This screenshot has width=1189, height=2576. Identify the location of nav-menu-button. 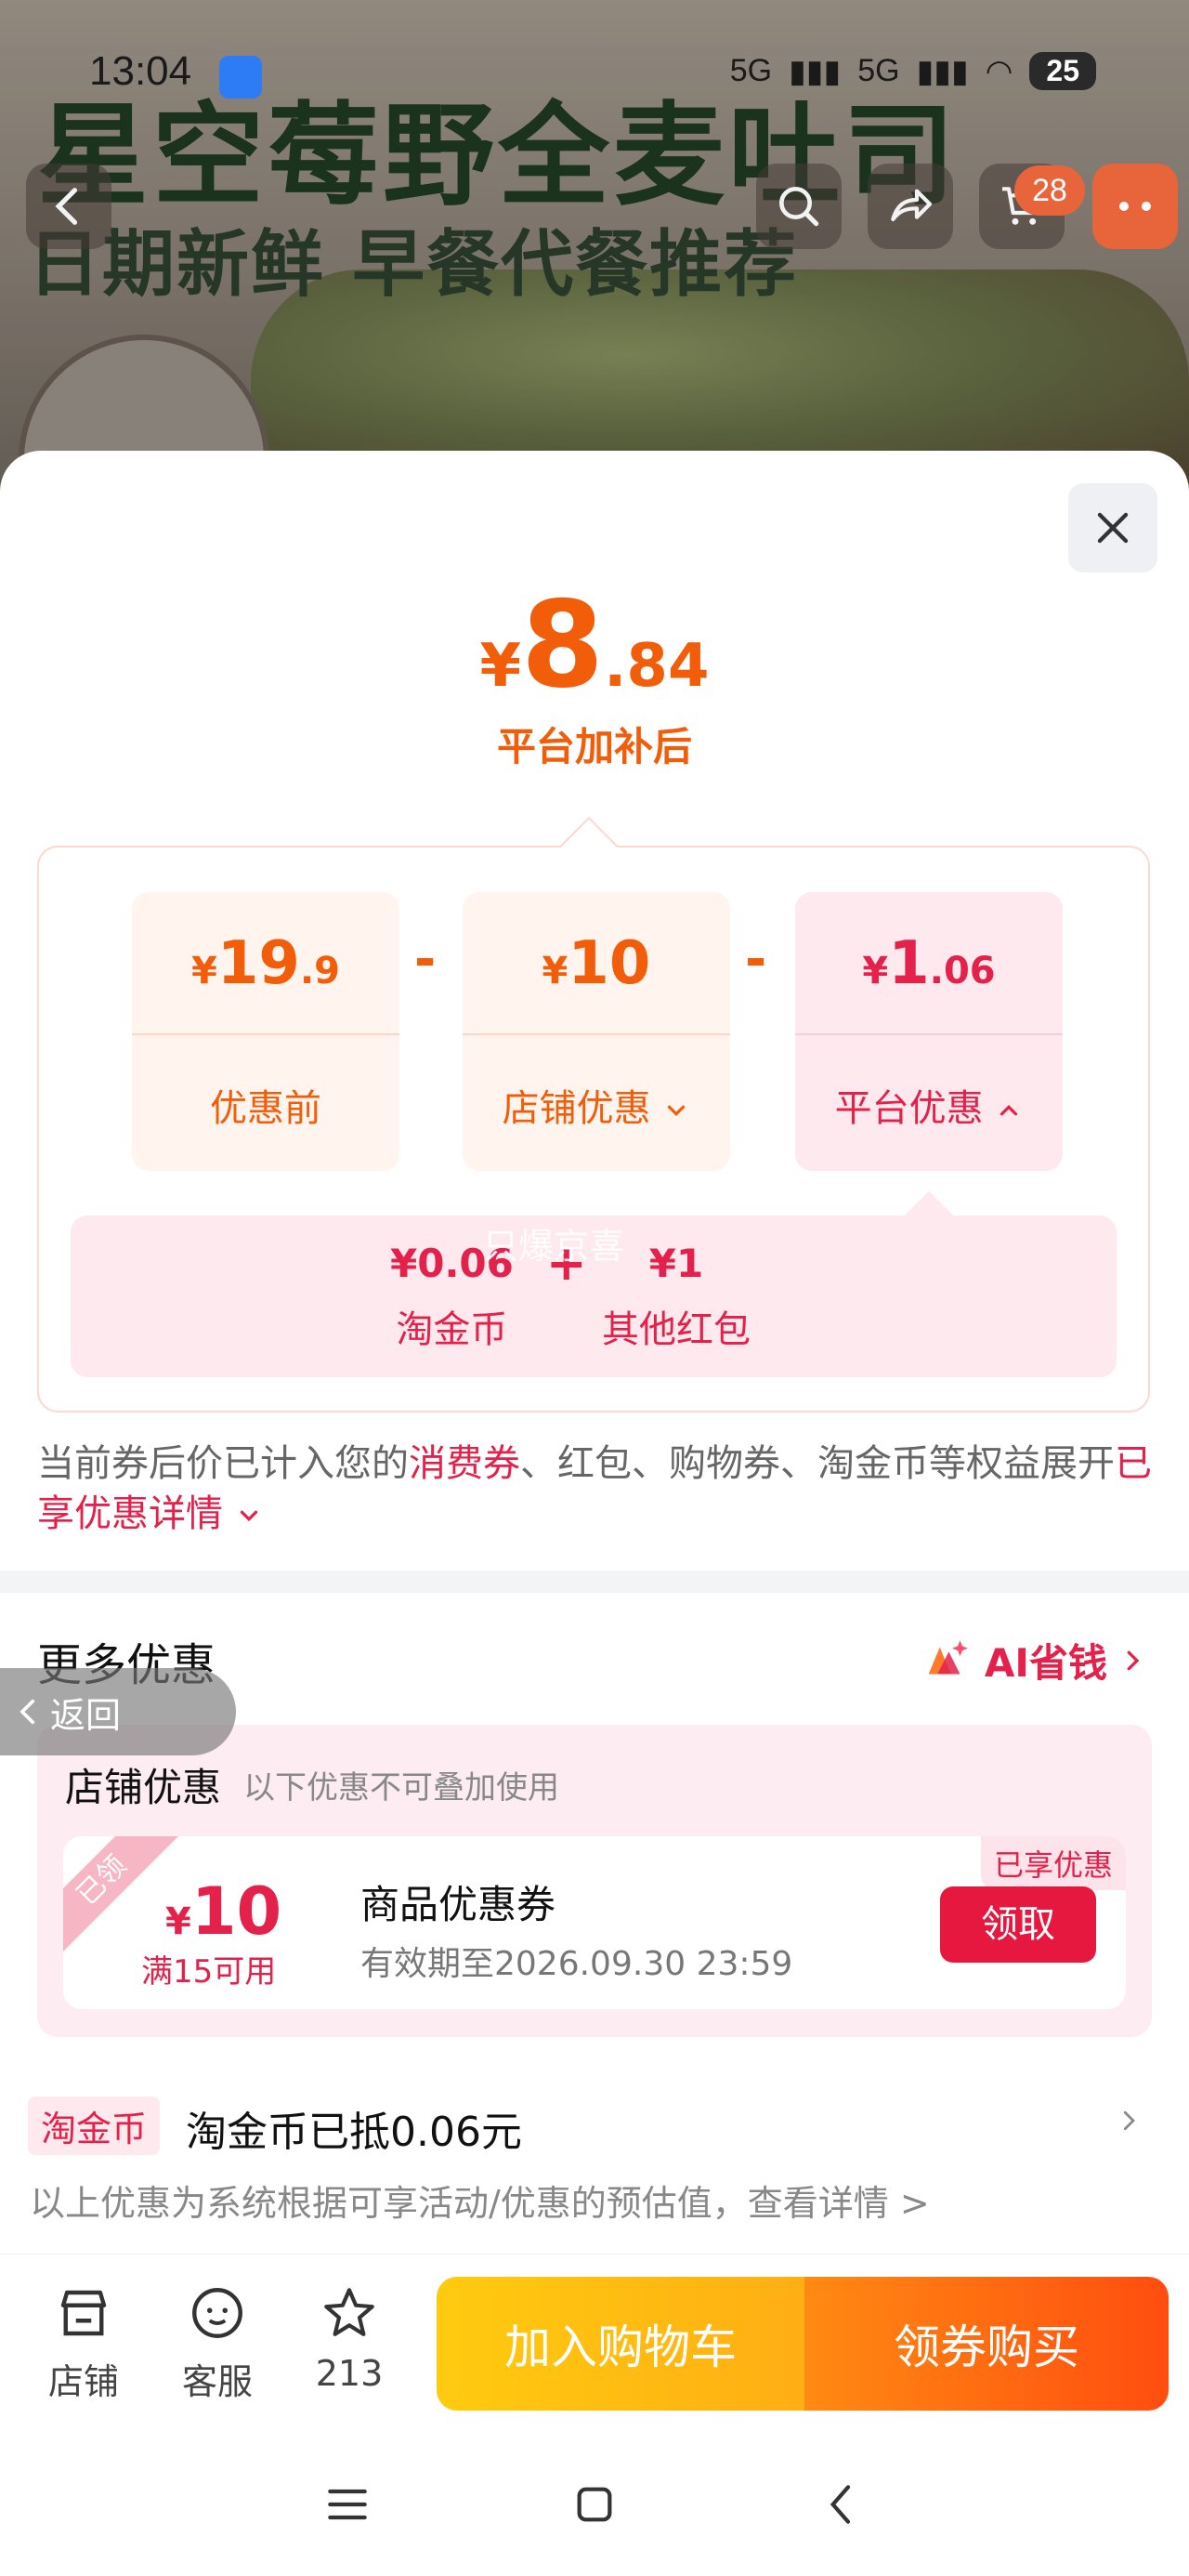
(347, 2504).